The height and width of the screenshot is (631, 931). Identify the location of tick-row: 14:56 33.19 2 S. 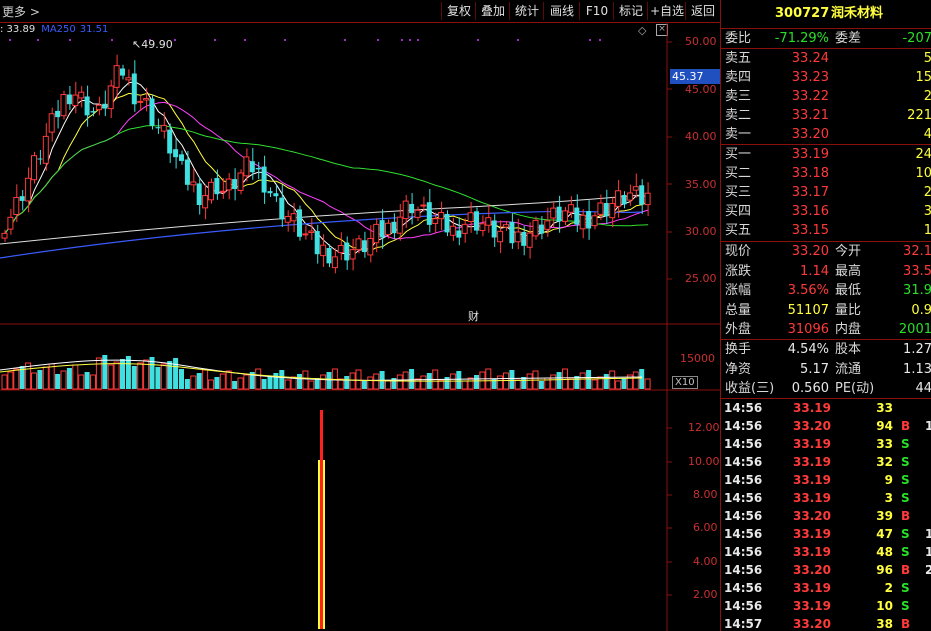
(826, 588).